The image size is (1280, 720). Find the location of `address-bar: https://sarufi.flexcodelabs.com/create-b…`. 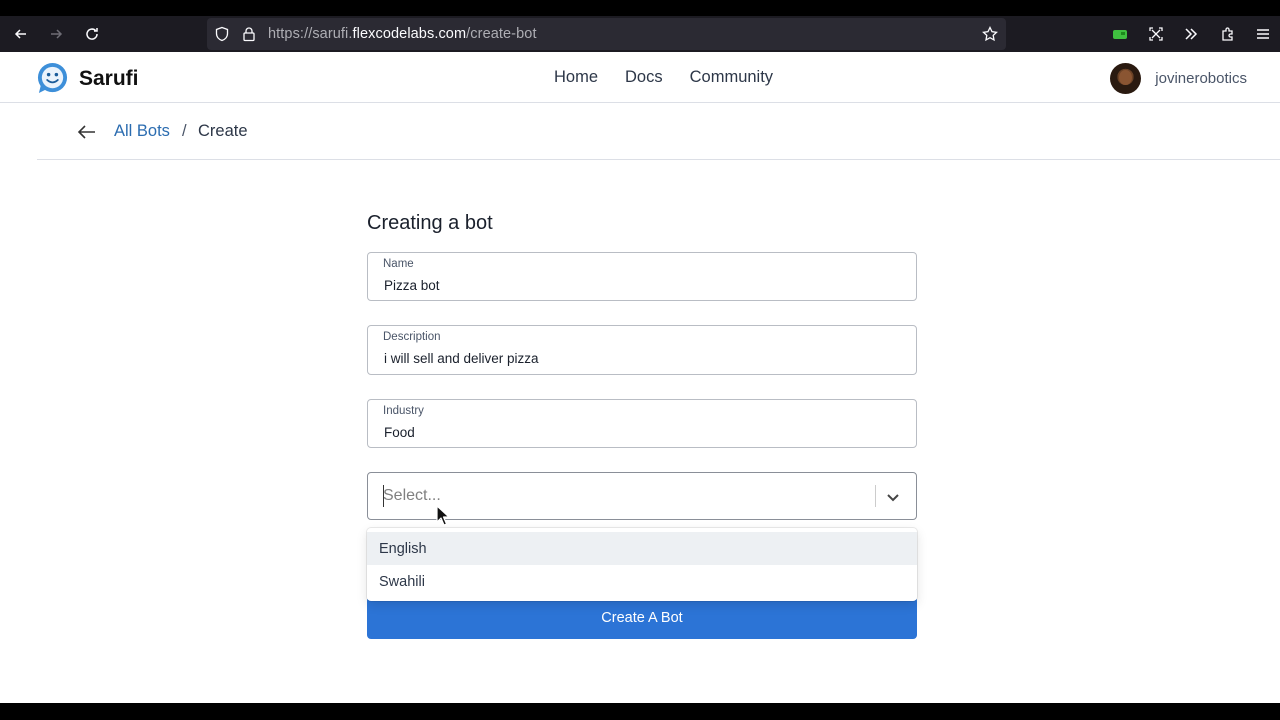

address-bar: https://sarufi.flexcodelabs.com/create-b… is located at coordinates (606, 34).